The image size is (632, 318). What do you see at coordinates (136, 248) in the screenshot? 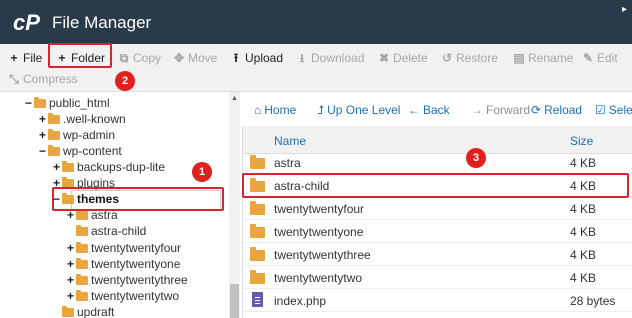
I see `tree-item-label: twentytwentyfour` at bounding box center [136, 248].